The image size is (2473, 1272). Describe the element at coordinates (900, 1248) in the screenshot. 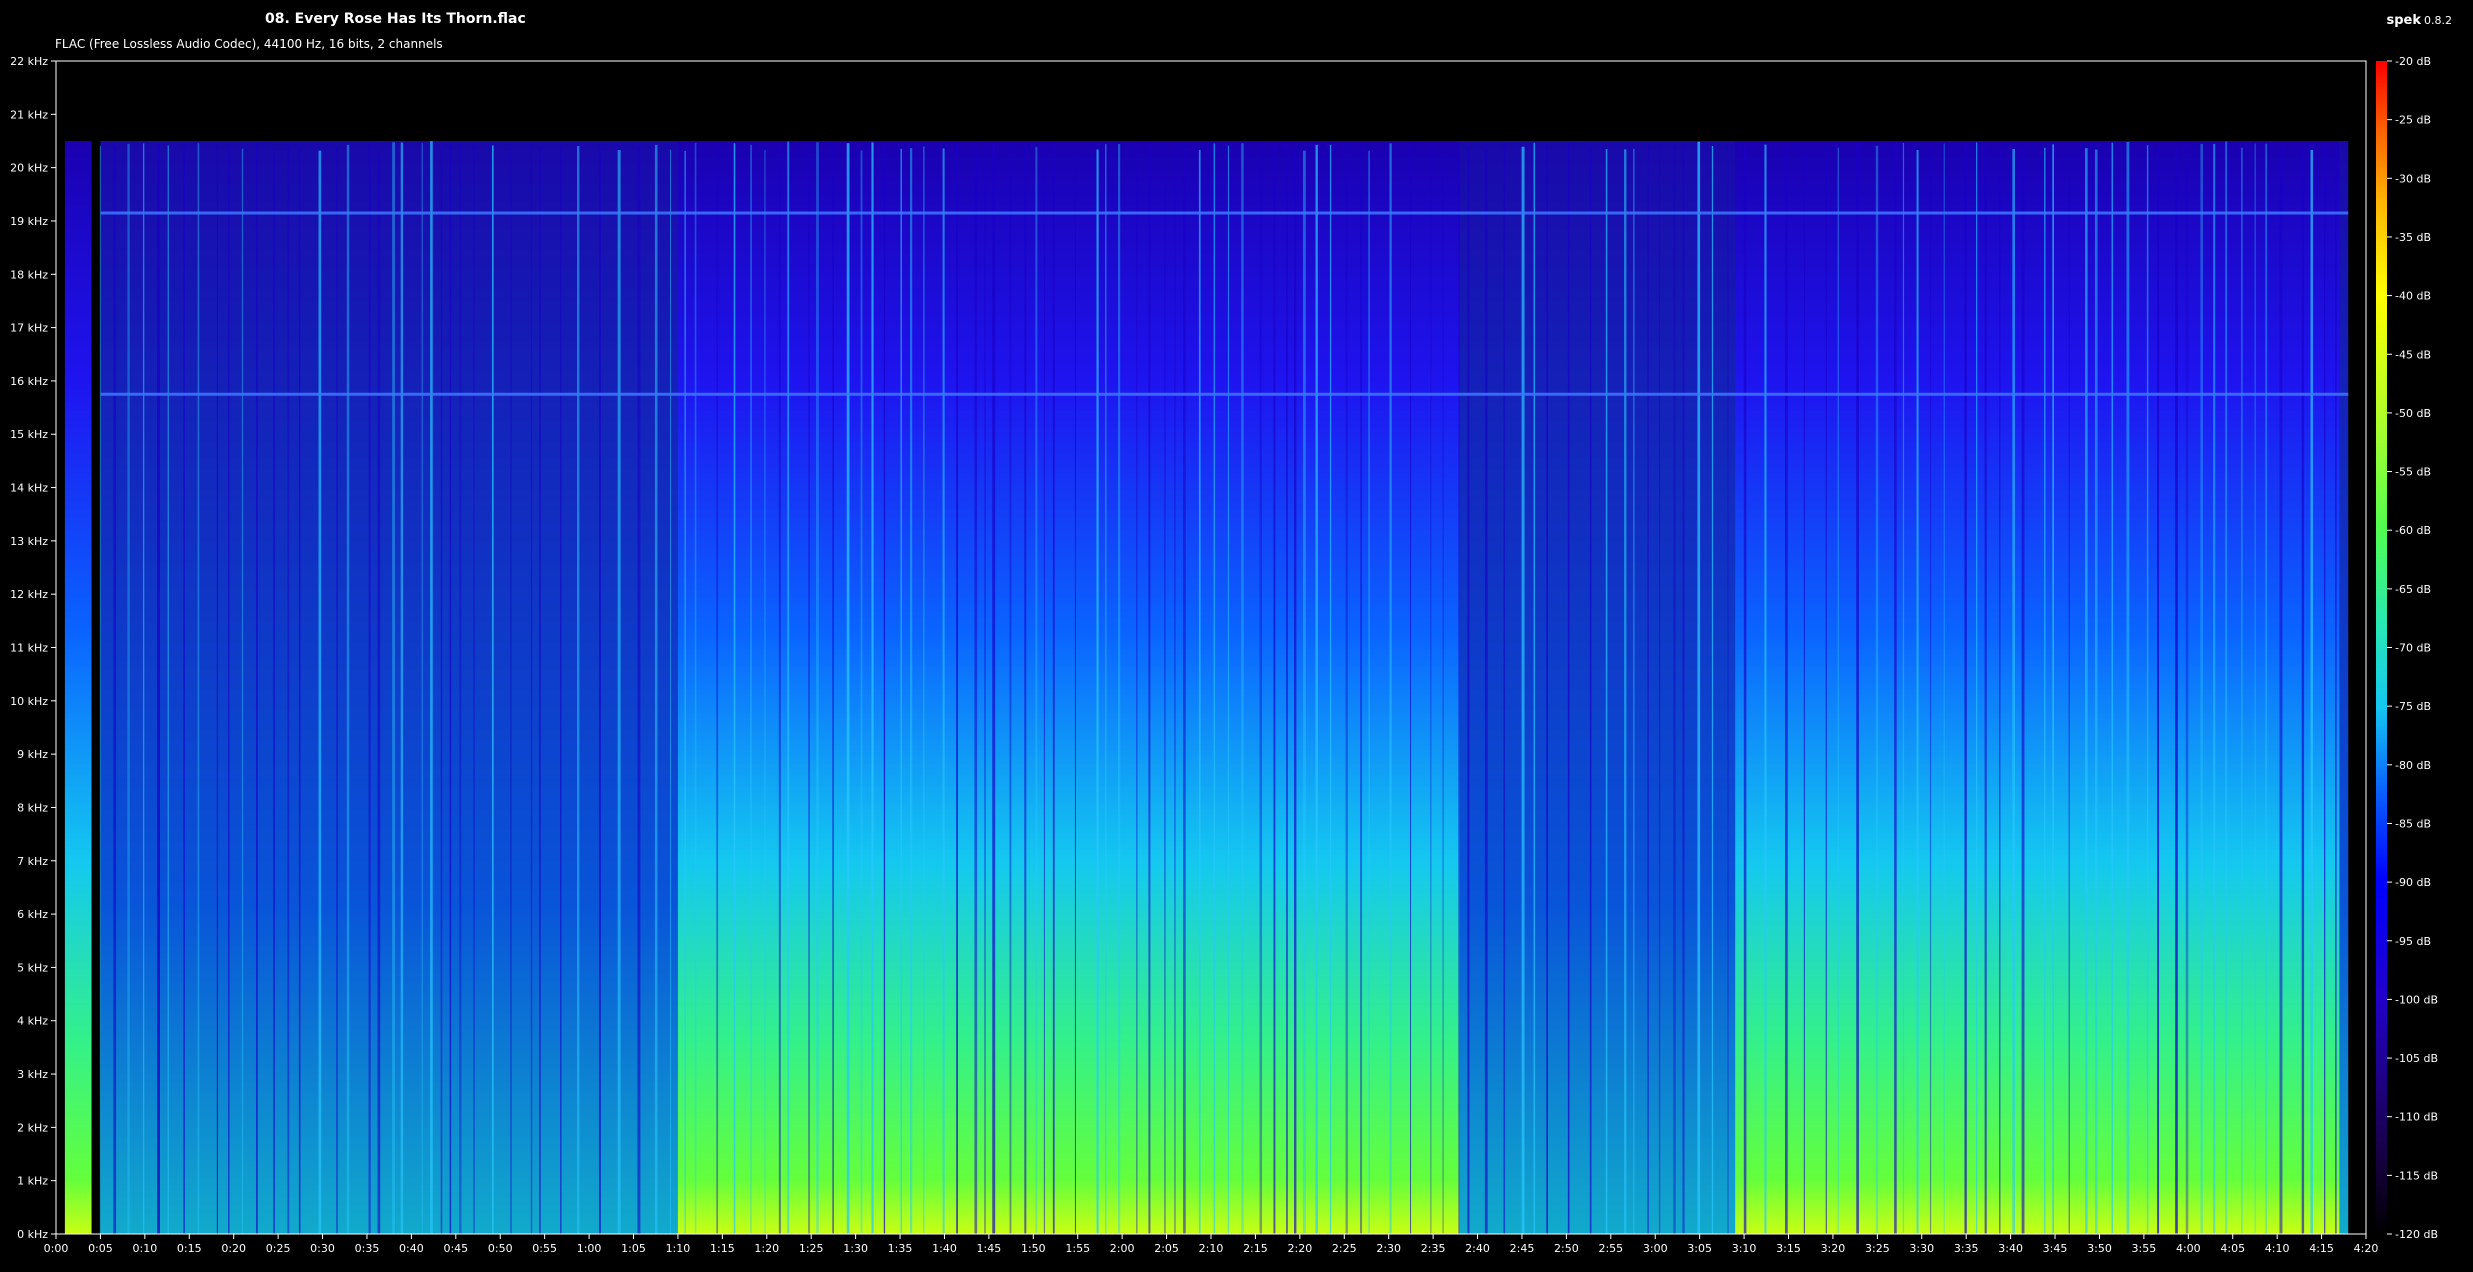

I see `x-tick-label: 1:35` at that location.